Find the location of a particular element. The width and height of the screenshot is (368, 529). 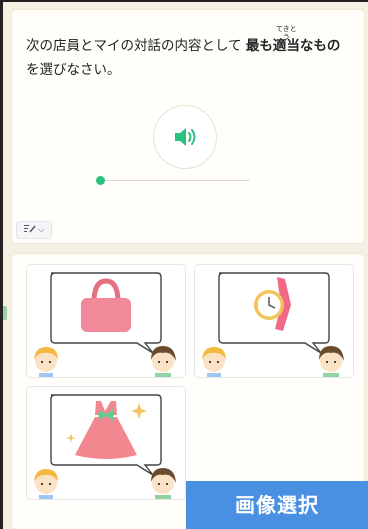

wristwatch-scene-image is located at coordinates (273, 324).